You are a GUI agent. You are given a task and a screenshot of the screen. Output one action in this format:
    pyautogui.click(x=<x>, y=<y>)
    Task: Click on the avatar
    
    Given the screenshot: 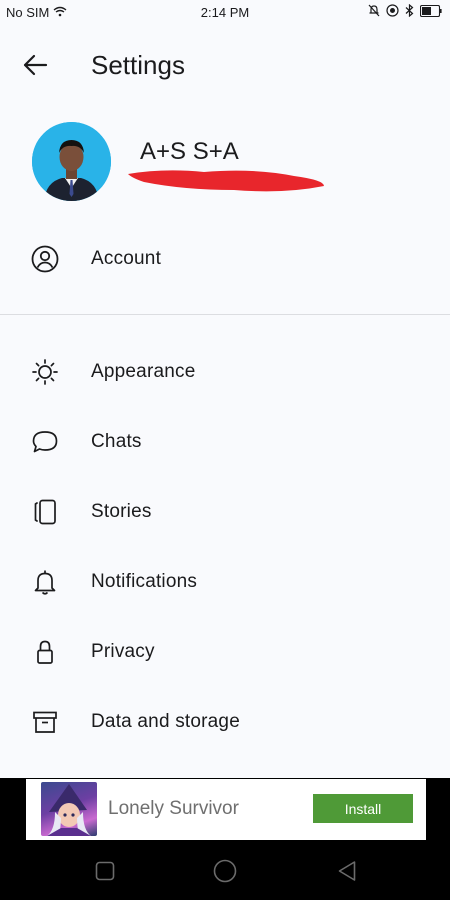 What is the action you would take?
    pyautogui.click(x=71, y=161)
    